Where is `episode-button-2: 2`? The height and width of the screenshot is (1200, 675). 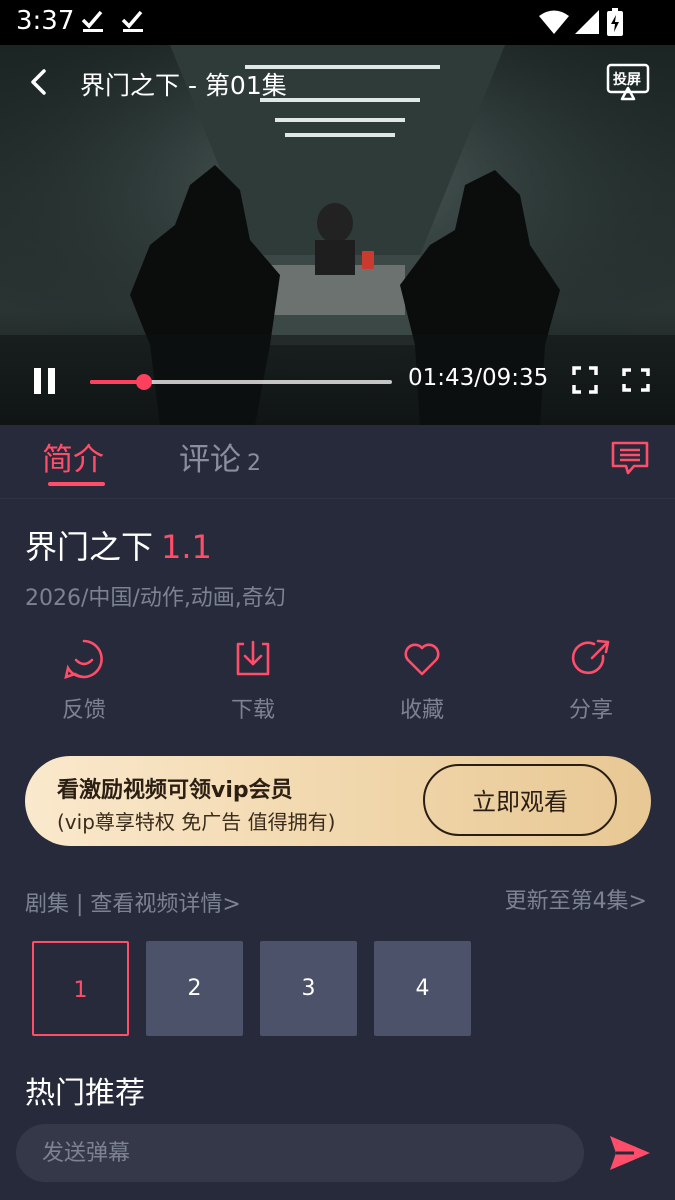
episode-button-2: 2 is located at coordinates (194, 988).